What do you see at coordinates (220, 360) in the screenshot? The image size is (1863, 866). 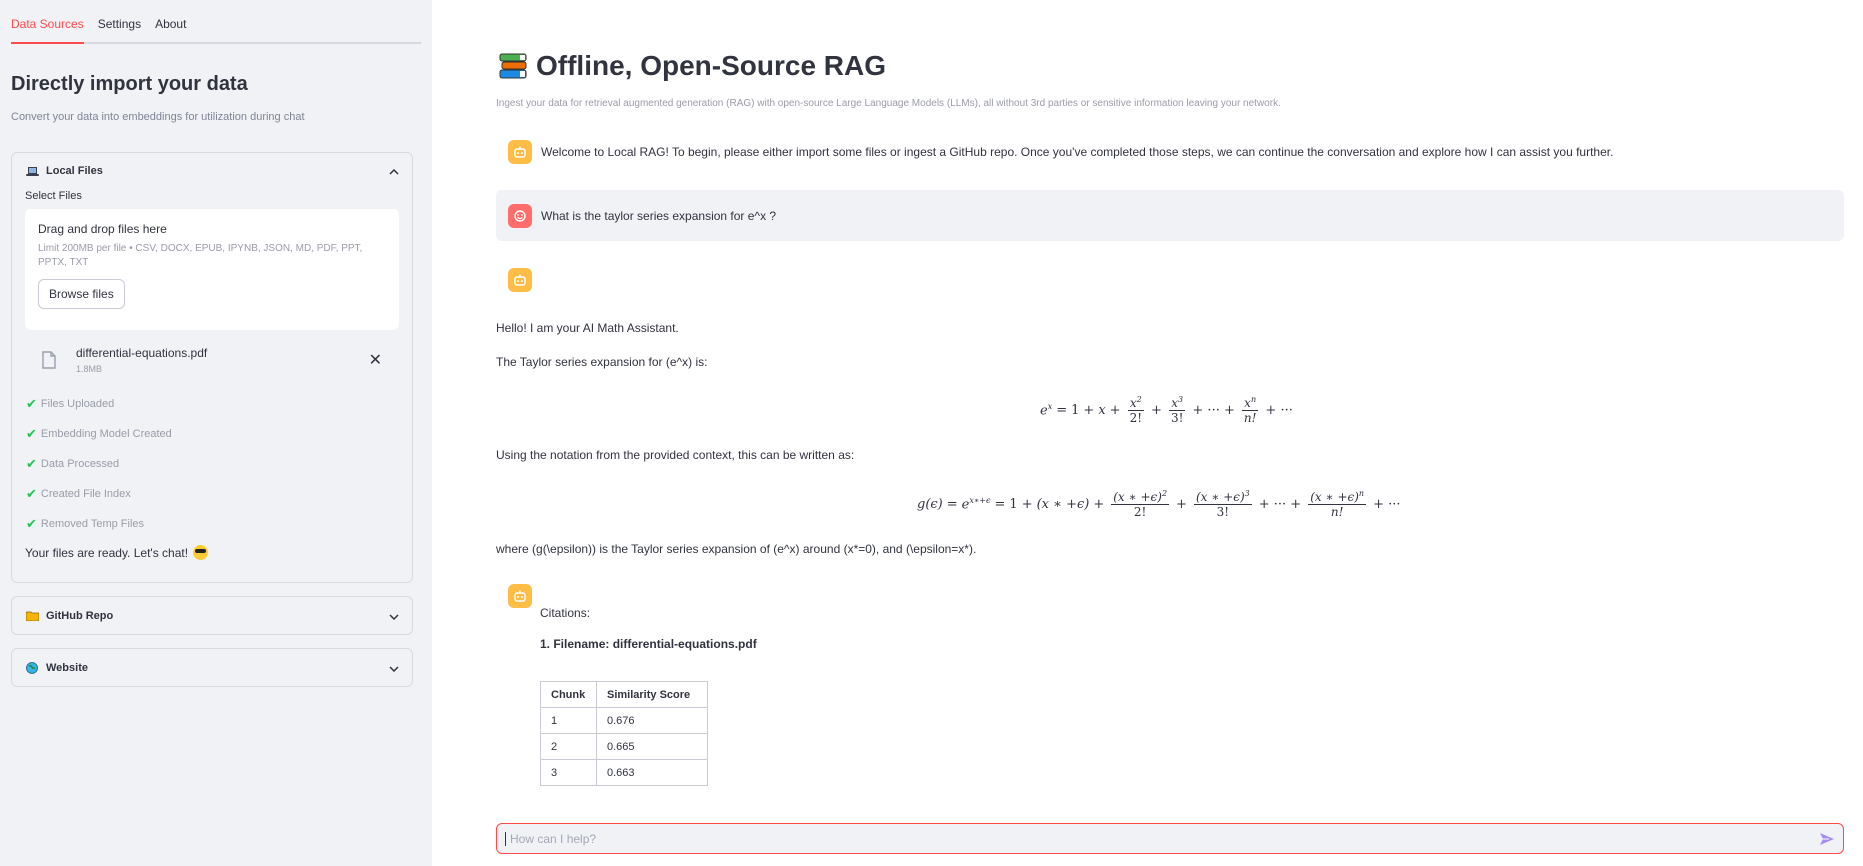 I see `uploaded-file-row: differential-equations.pdf 1.8MB ✕` at bounding box center [220, 360].